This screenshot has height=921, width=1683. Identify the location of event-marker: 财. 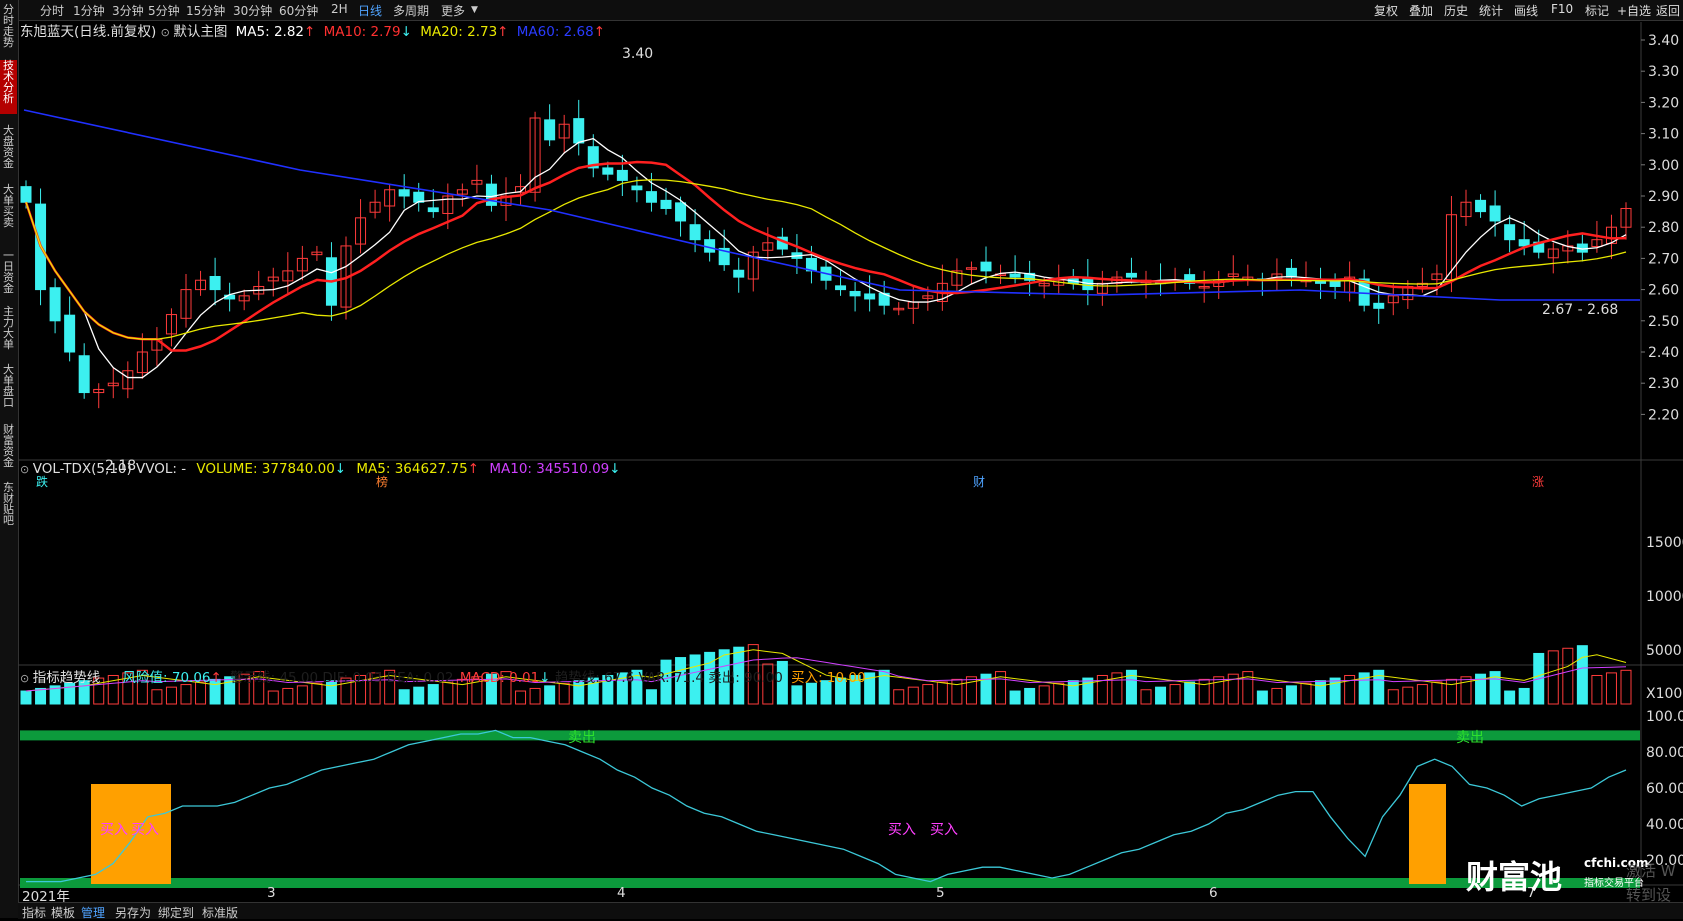
(979, 482).